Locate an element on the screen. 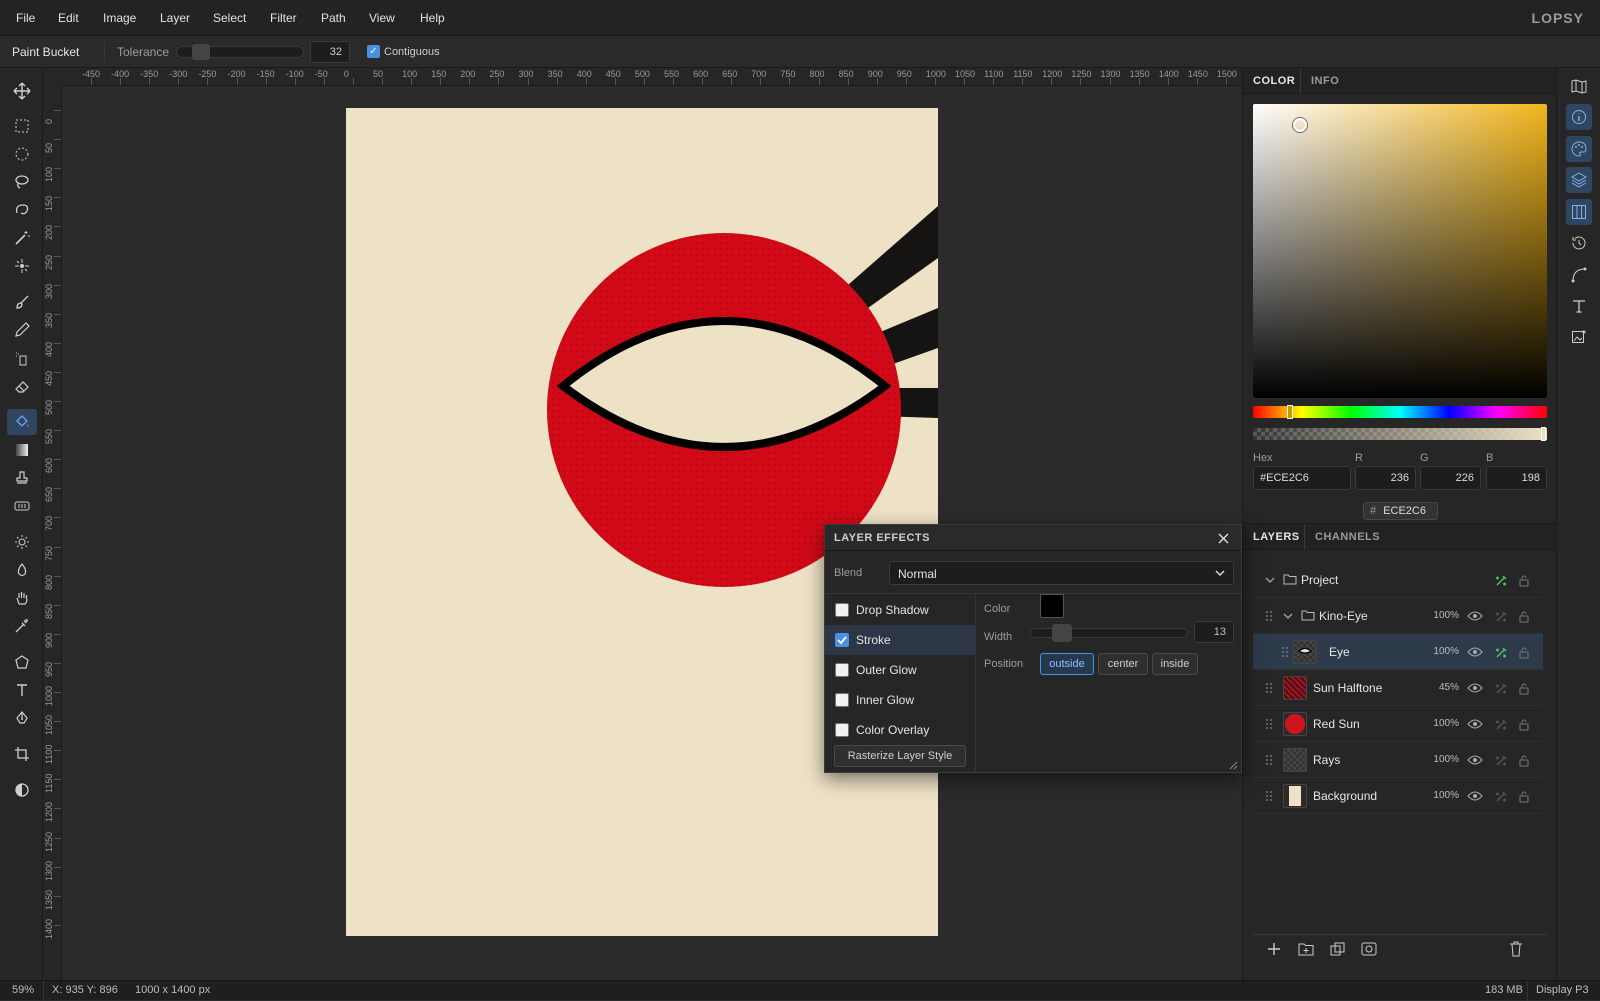  strip-image-button is located at coordinates (1579, 337).